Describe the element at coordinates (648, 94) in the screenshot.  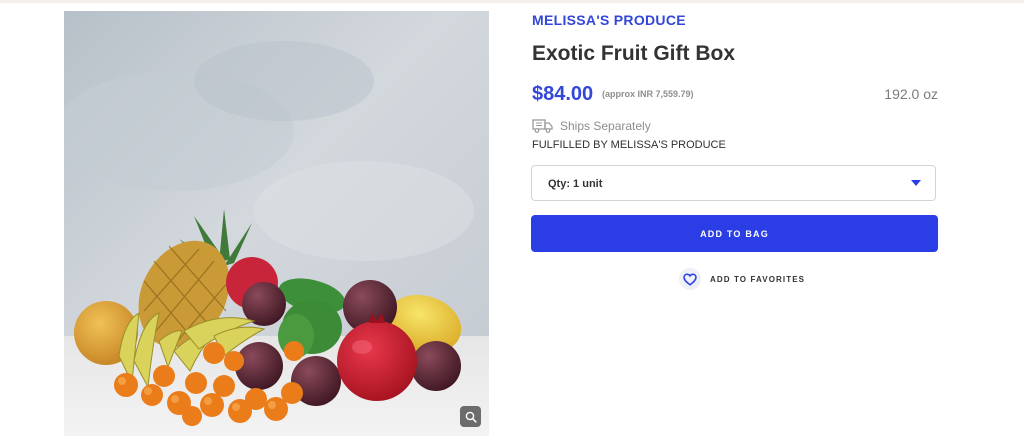
I see `approx-price: (approx INR 7,559.79)` at that location.